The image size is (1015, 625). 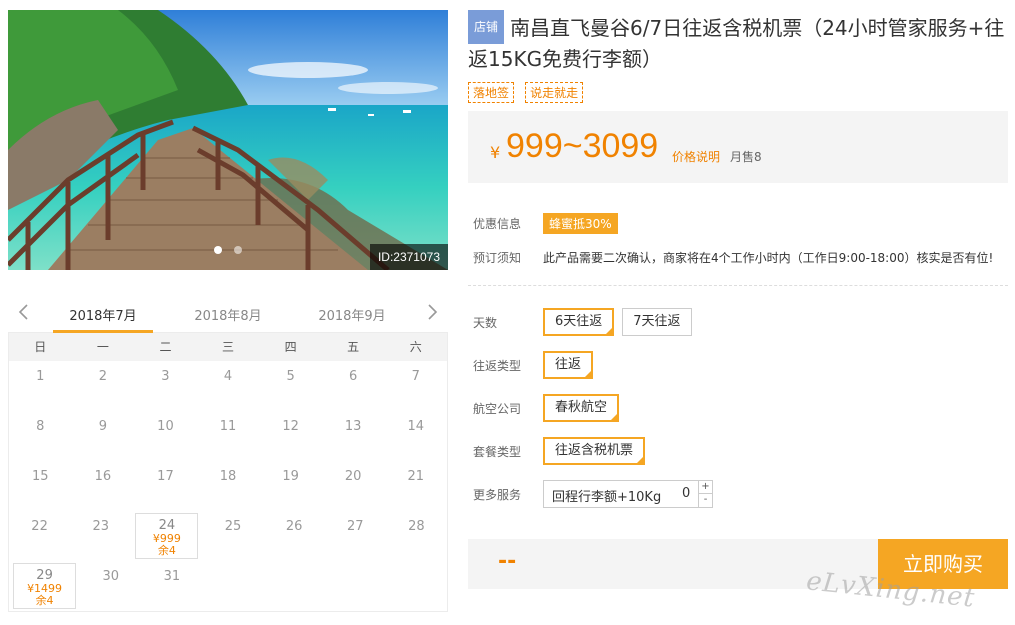 I want to click on calendar-month-nav: 2018年7月 2018年8月 2018年9月, so click(x=228, y=314).